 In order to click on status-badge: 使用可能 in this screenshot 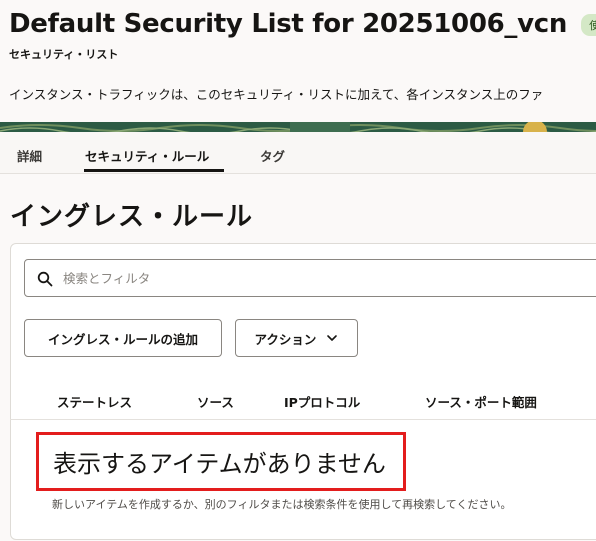, I will do `click(588, 25)`.